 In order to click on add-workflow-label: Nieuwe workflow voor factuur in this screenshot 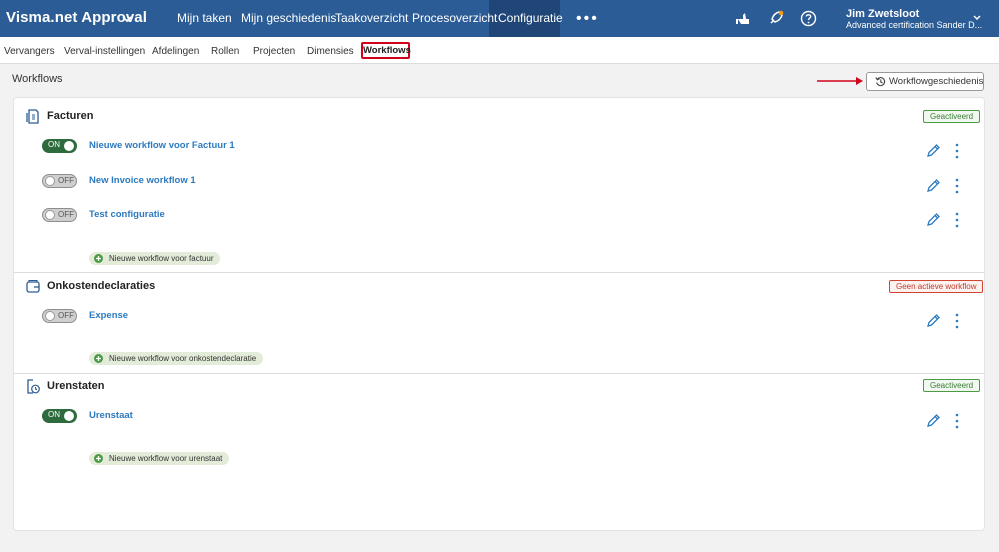, I will do `click(161, 258)`.